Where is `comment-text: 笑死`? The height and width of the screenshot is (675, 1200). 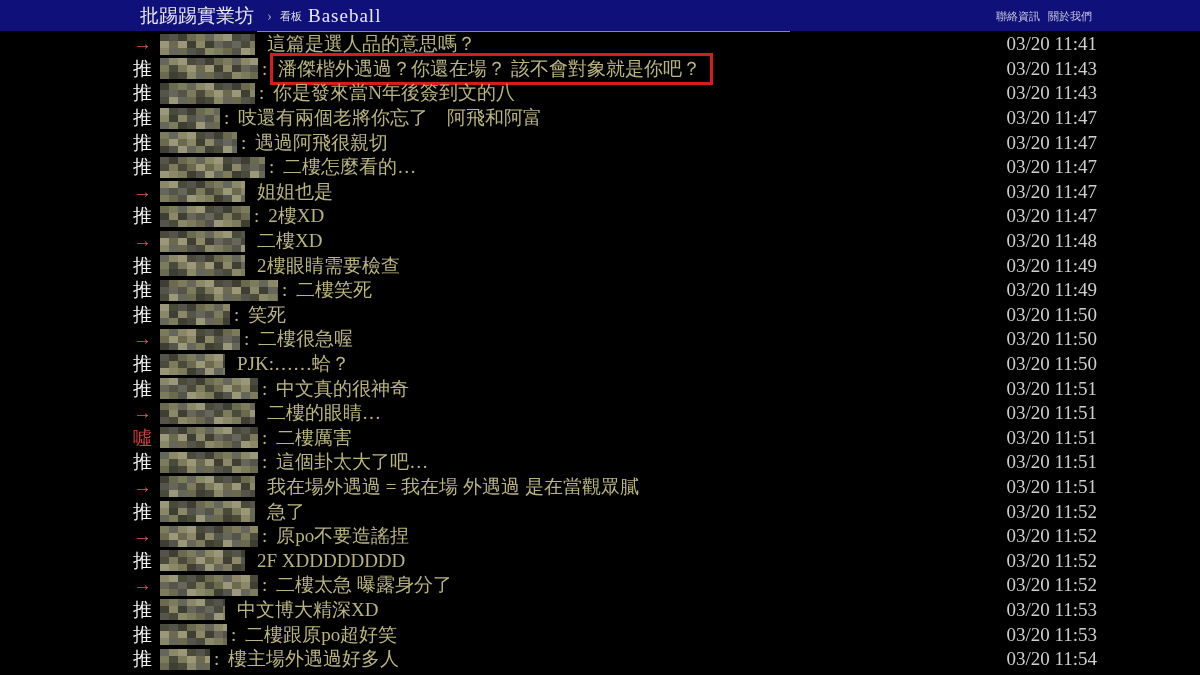
comment-text: 笑死 is located at coordinates (267, 314).